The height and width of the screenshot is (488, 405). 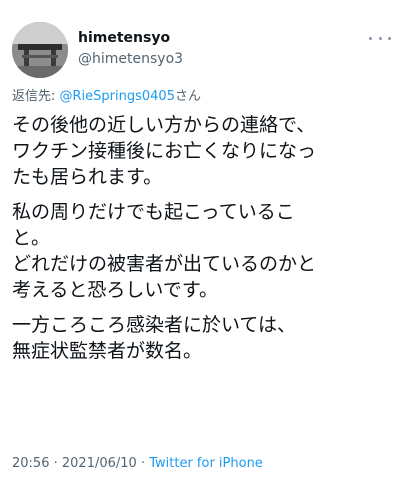 What do you see at coordinates (204, 338) in the screenshot?
I see `tweet-paragraph: 一方ころころ感染者に於いては、 無症状監禁者が数名。` at bounding box center [204, 338].